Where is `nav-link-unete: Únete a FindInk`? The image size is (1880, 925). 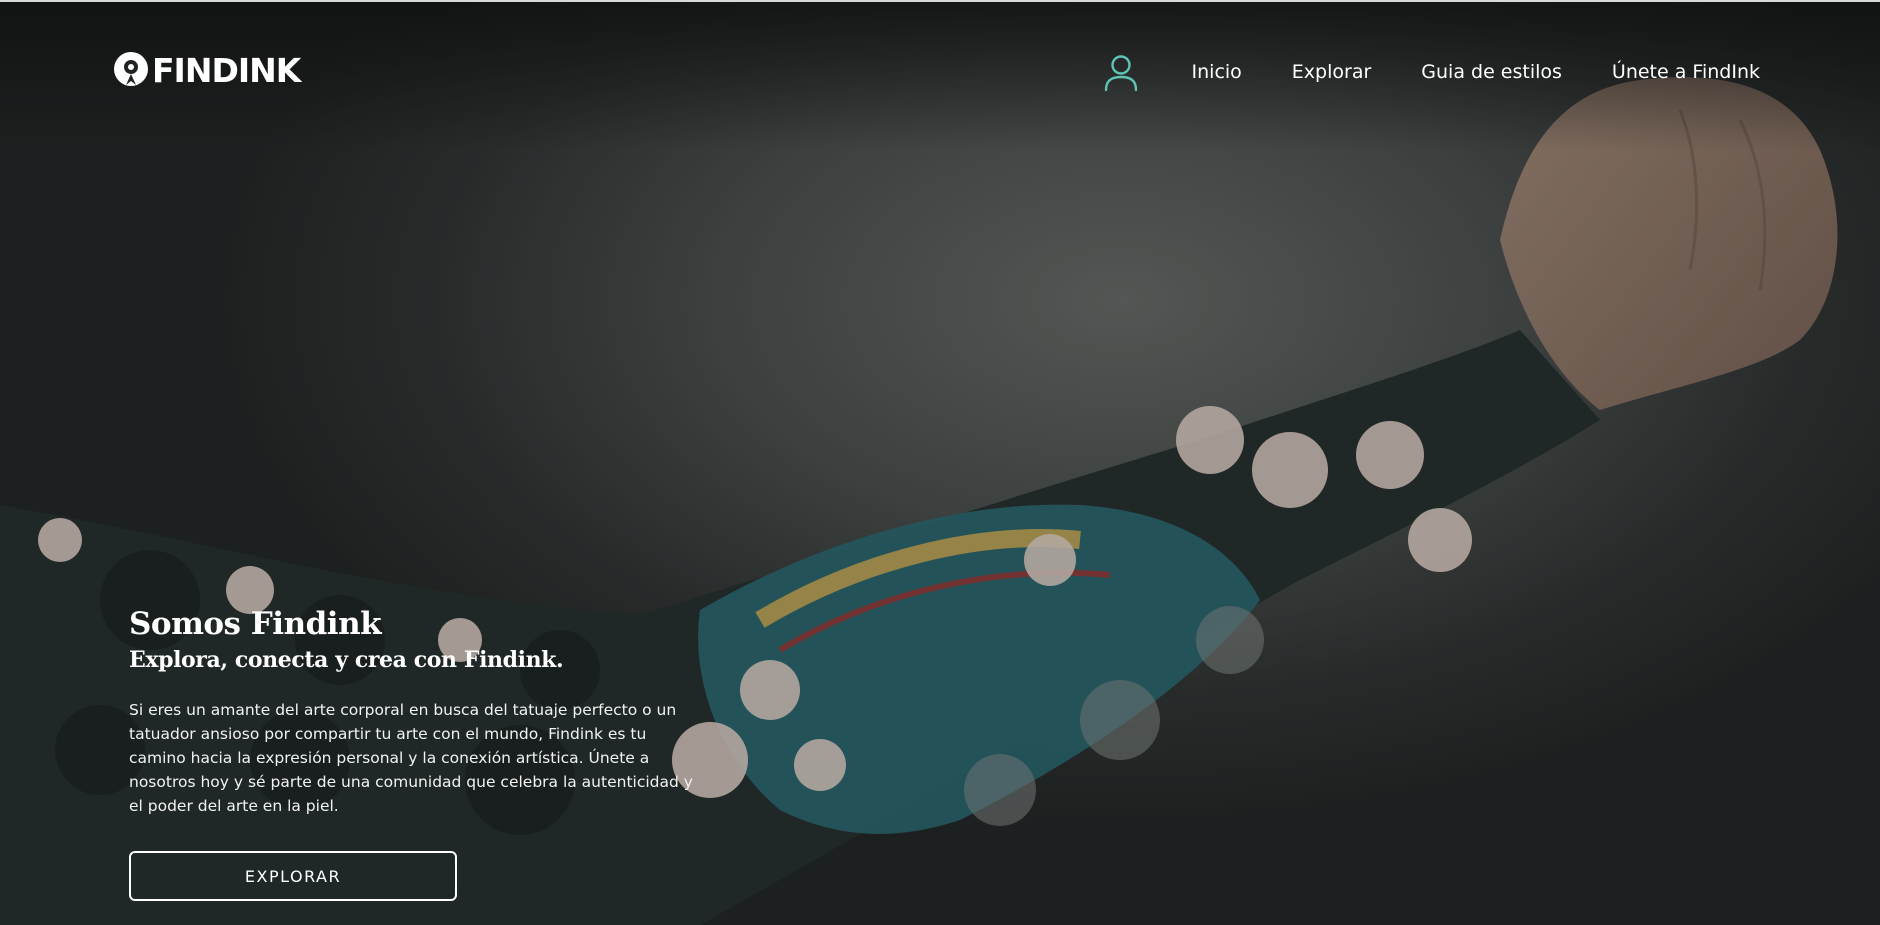 nav-link-unete: Únete a FindInk is located at coordinates (1686, 72).